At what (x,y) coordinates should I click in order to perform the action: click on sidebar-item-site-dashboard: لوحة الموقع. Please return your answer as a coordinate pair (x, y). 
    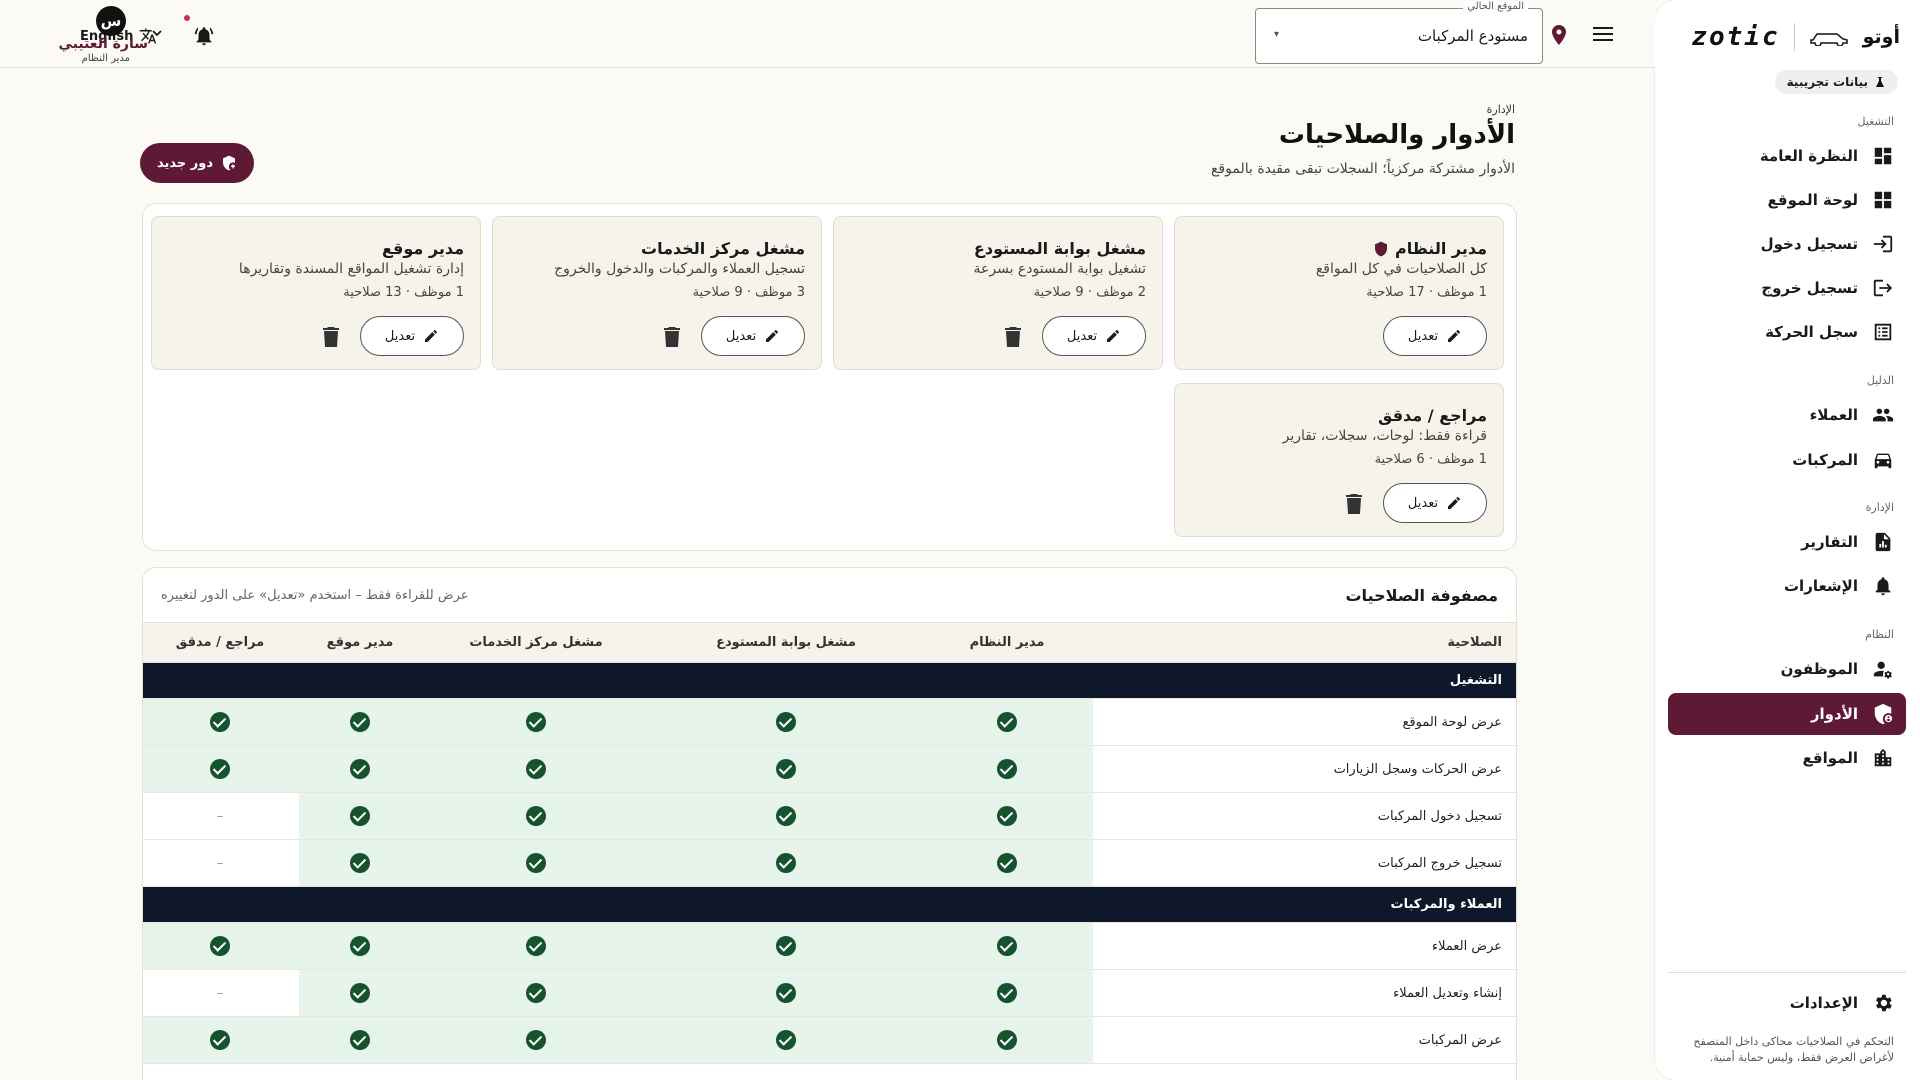
    Looking at the image, I should click on (1787, 200).